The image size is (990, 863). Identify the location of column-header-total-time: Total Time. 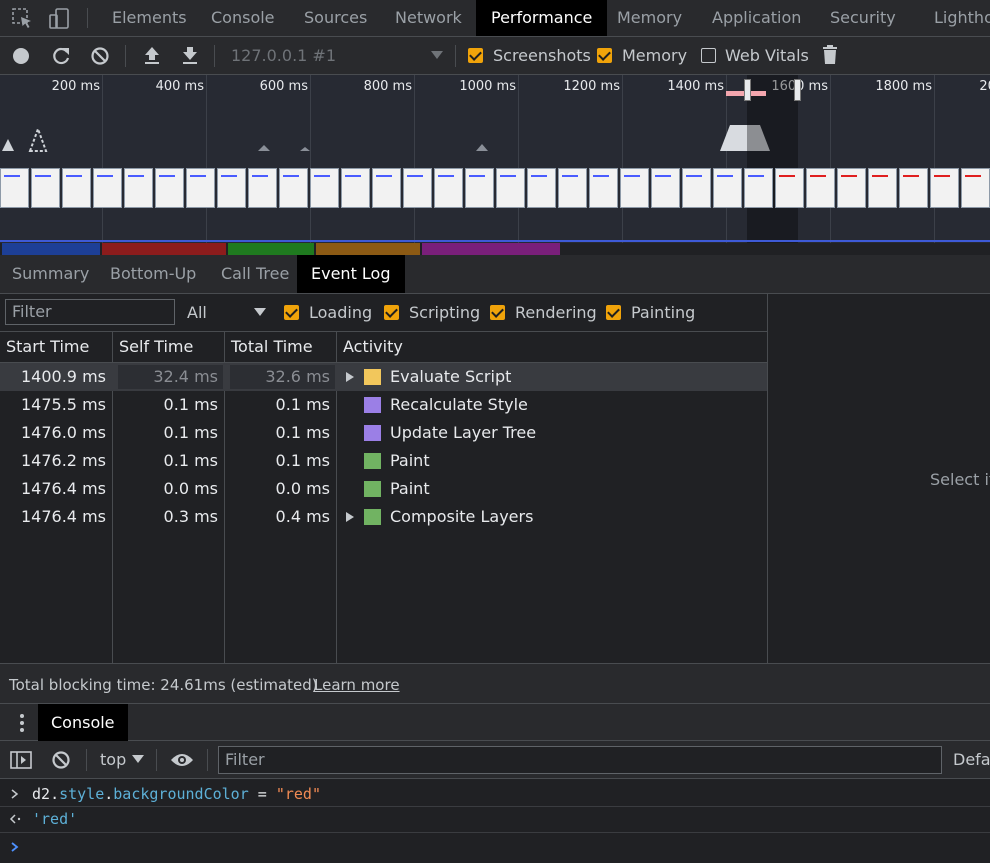
(272, 347).